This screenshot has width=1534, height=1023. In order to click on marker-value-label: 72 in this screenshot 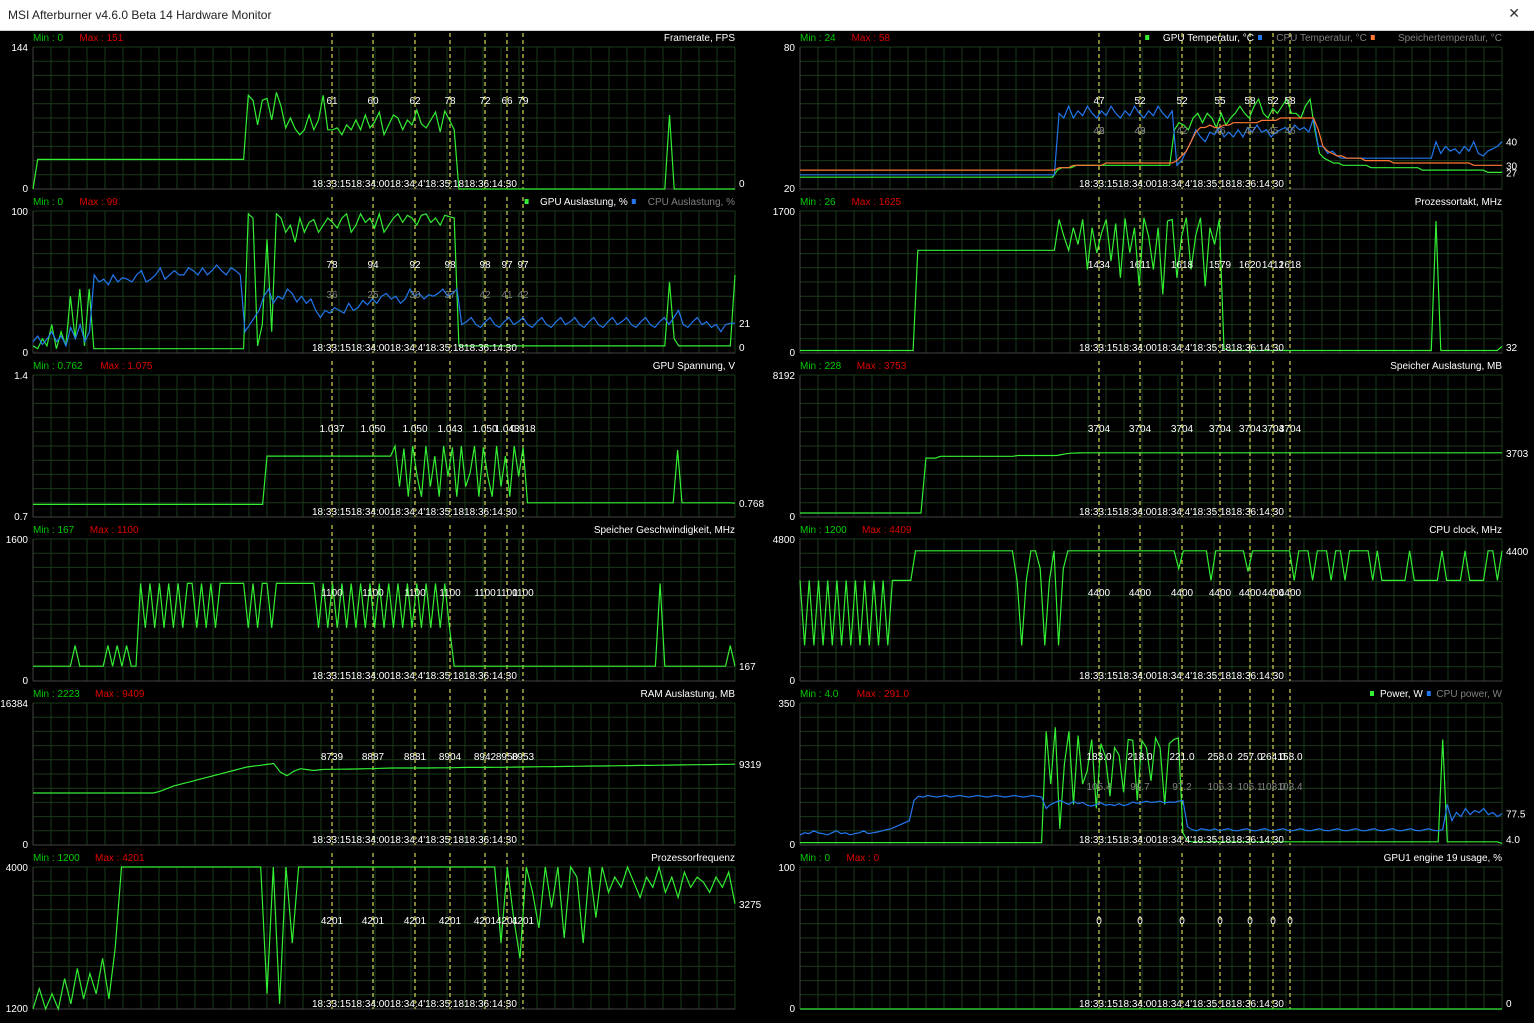, I will do `click(485, 101)`.